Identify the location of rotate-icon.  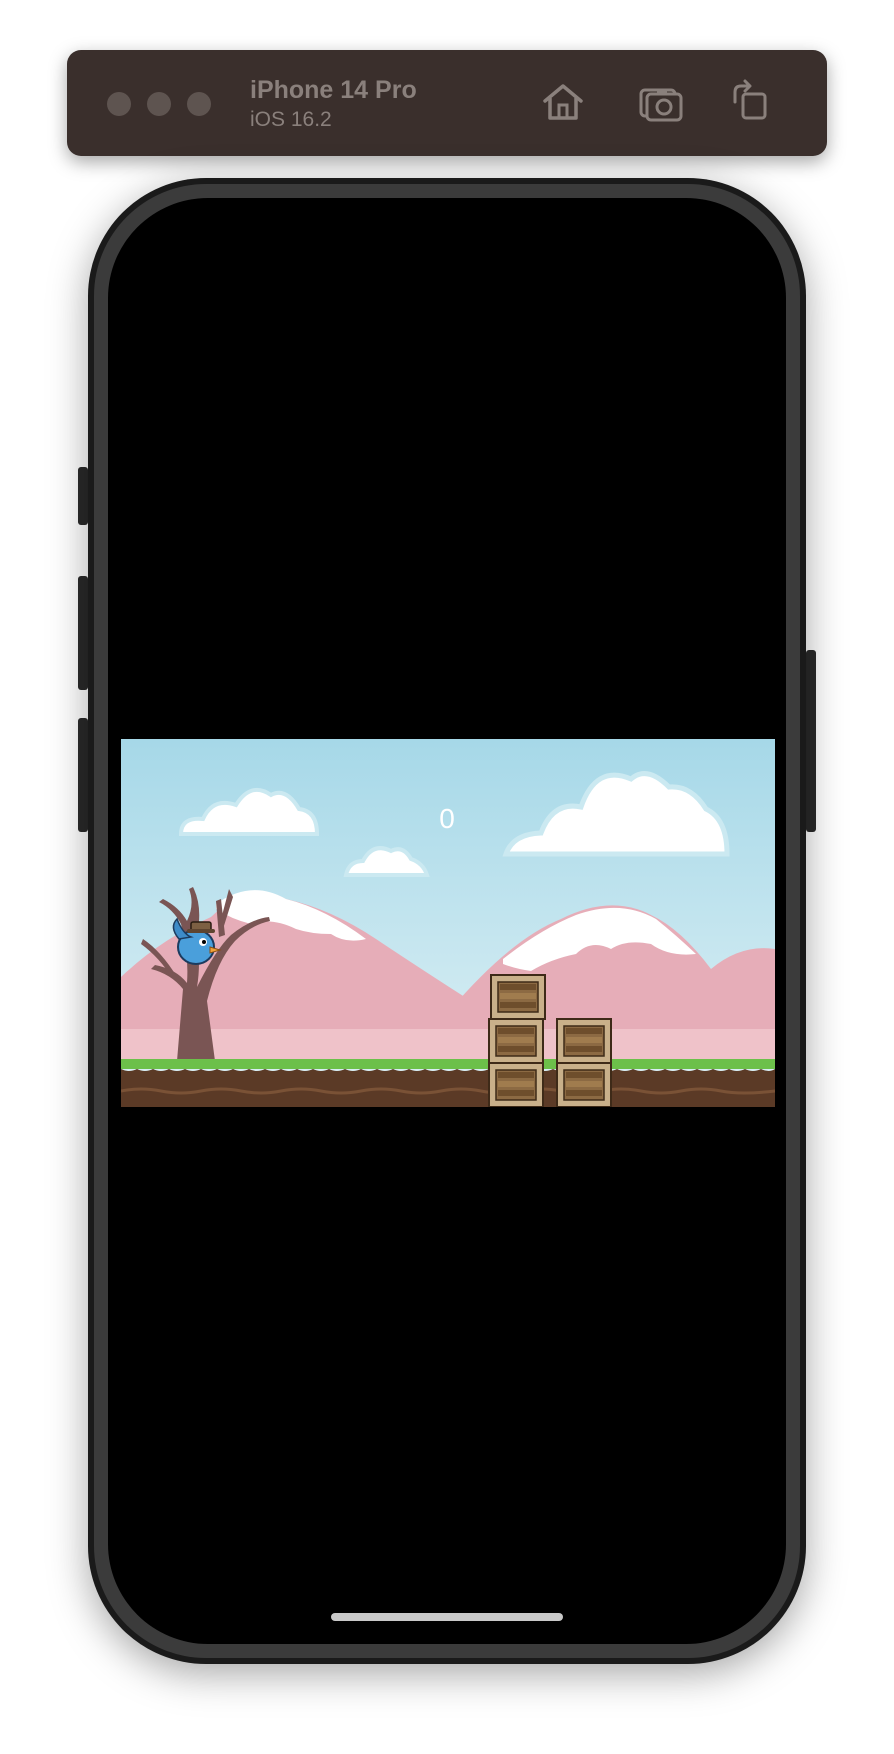
(751, 102).